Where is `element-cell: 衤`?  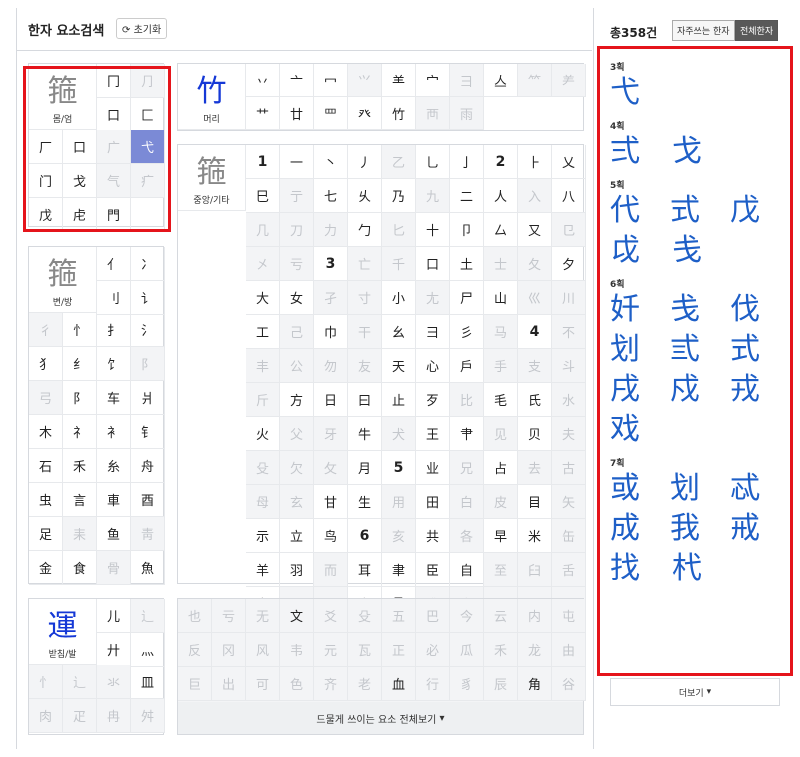 element-cell: 衤 is located at coordinates (114, 432).